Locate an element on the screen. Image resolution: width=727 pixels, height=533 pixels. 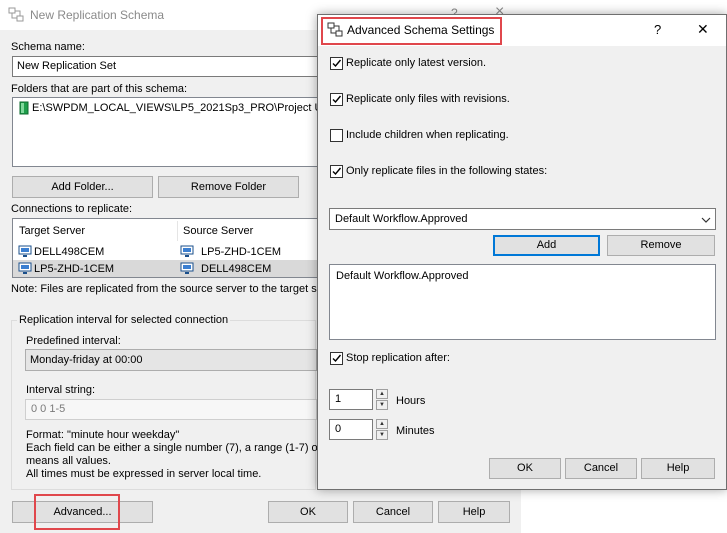
minutes-label: Minutes is located at coordinates (415, 431).